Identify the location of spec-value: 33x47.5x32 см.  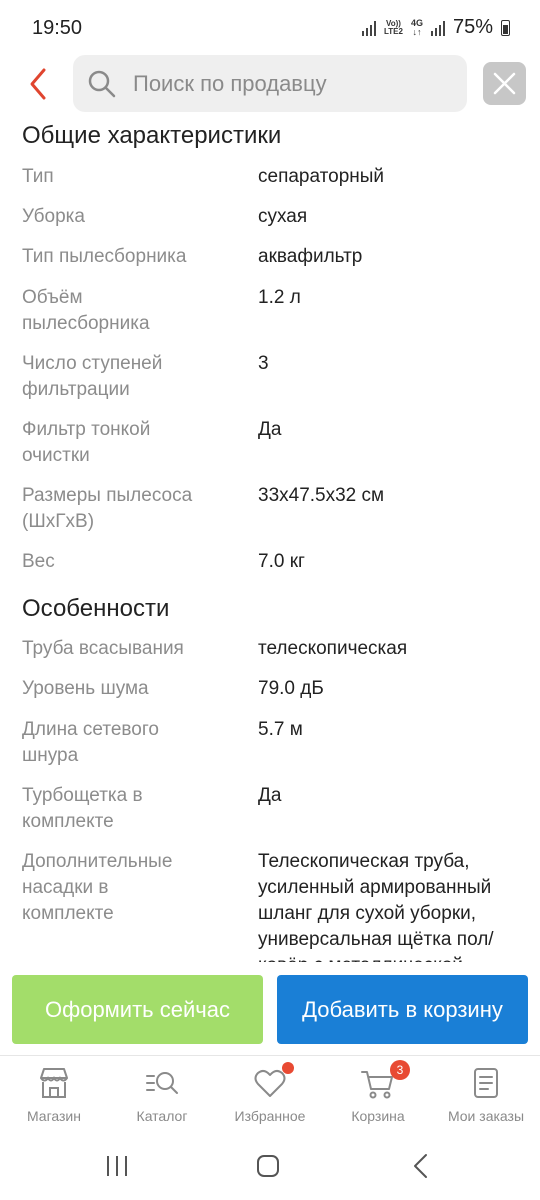
(321, 495).